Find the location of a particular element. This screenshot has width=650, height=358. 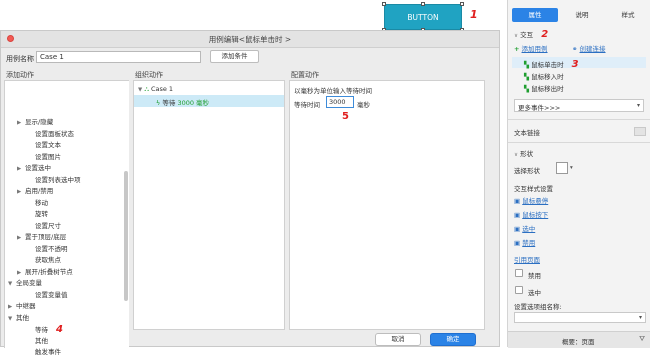

action-tree-scrollbar is located at coordinates (126, 236).